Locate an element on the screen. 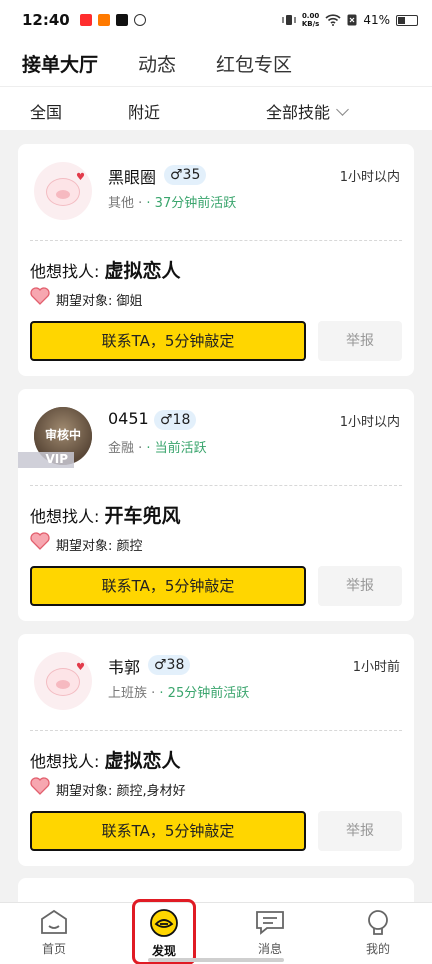  gender-age-badge: ♂35 is located at coordinates (185, 175).